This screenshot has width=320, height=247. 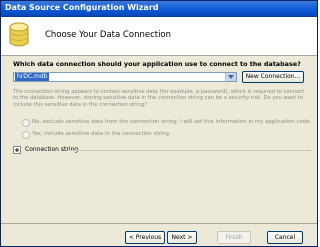 I want to click on connection-select: hrDC.mdb, so click(x=125, y=77).